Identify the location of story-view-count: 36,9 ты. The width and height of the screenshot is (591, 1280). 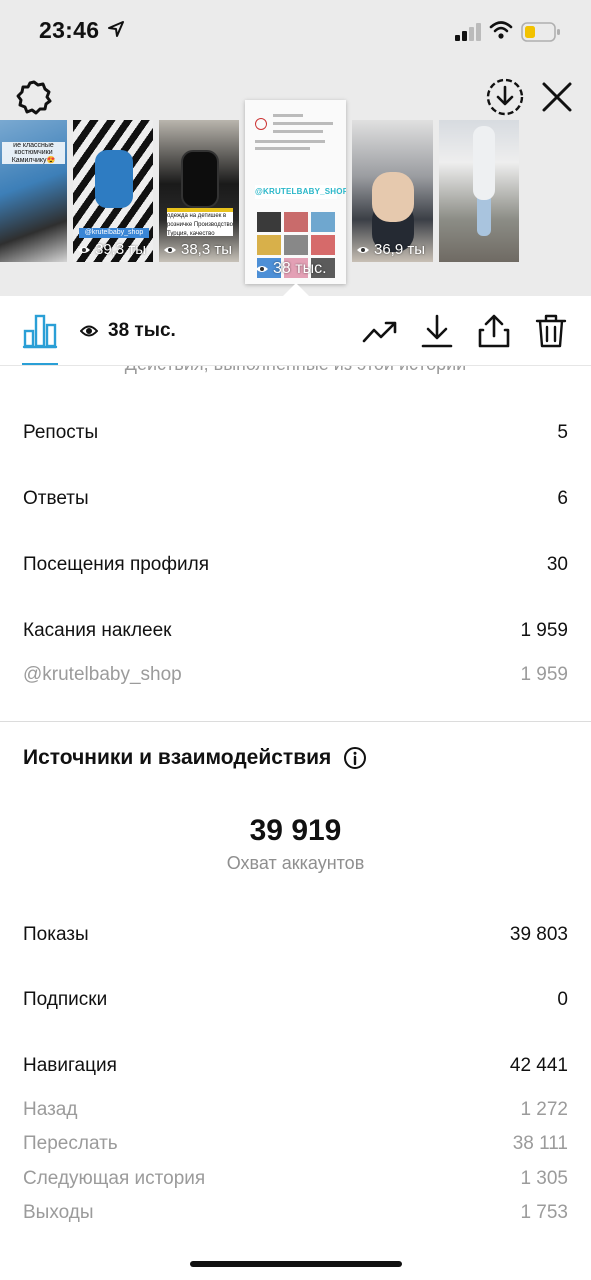
(390, 249).